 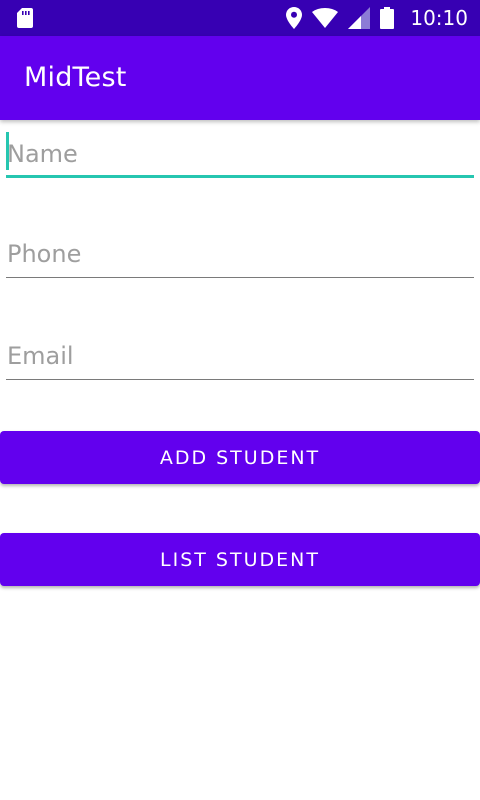 I want to click on phone-field, so click(x=240, y=255).